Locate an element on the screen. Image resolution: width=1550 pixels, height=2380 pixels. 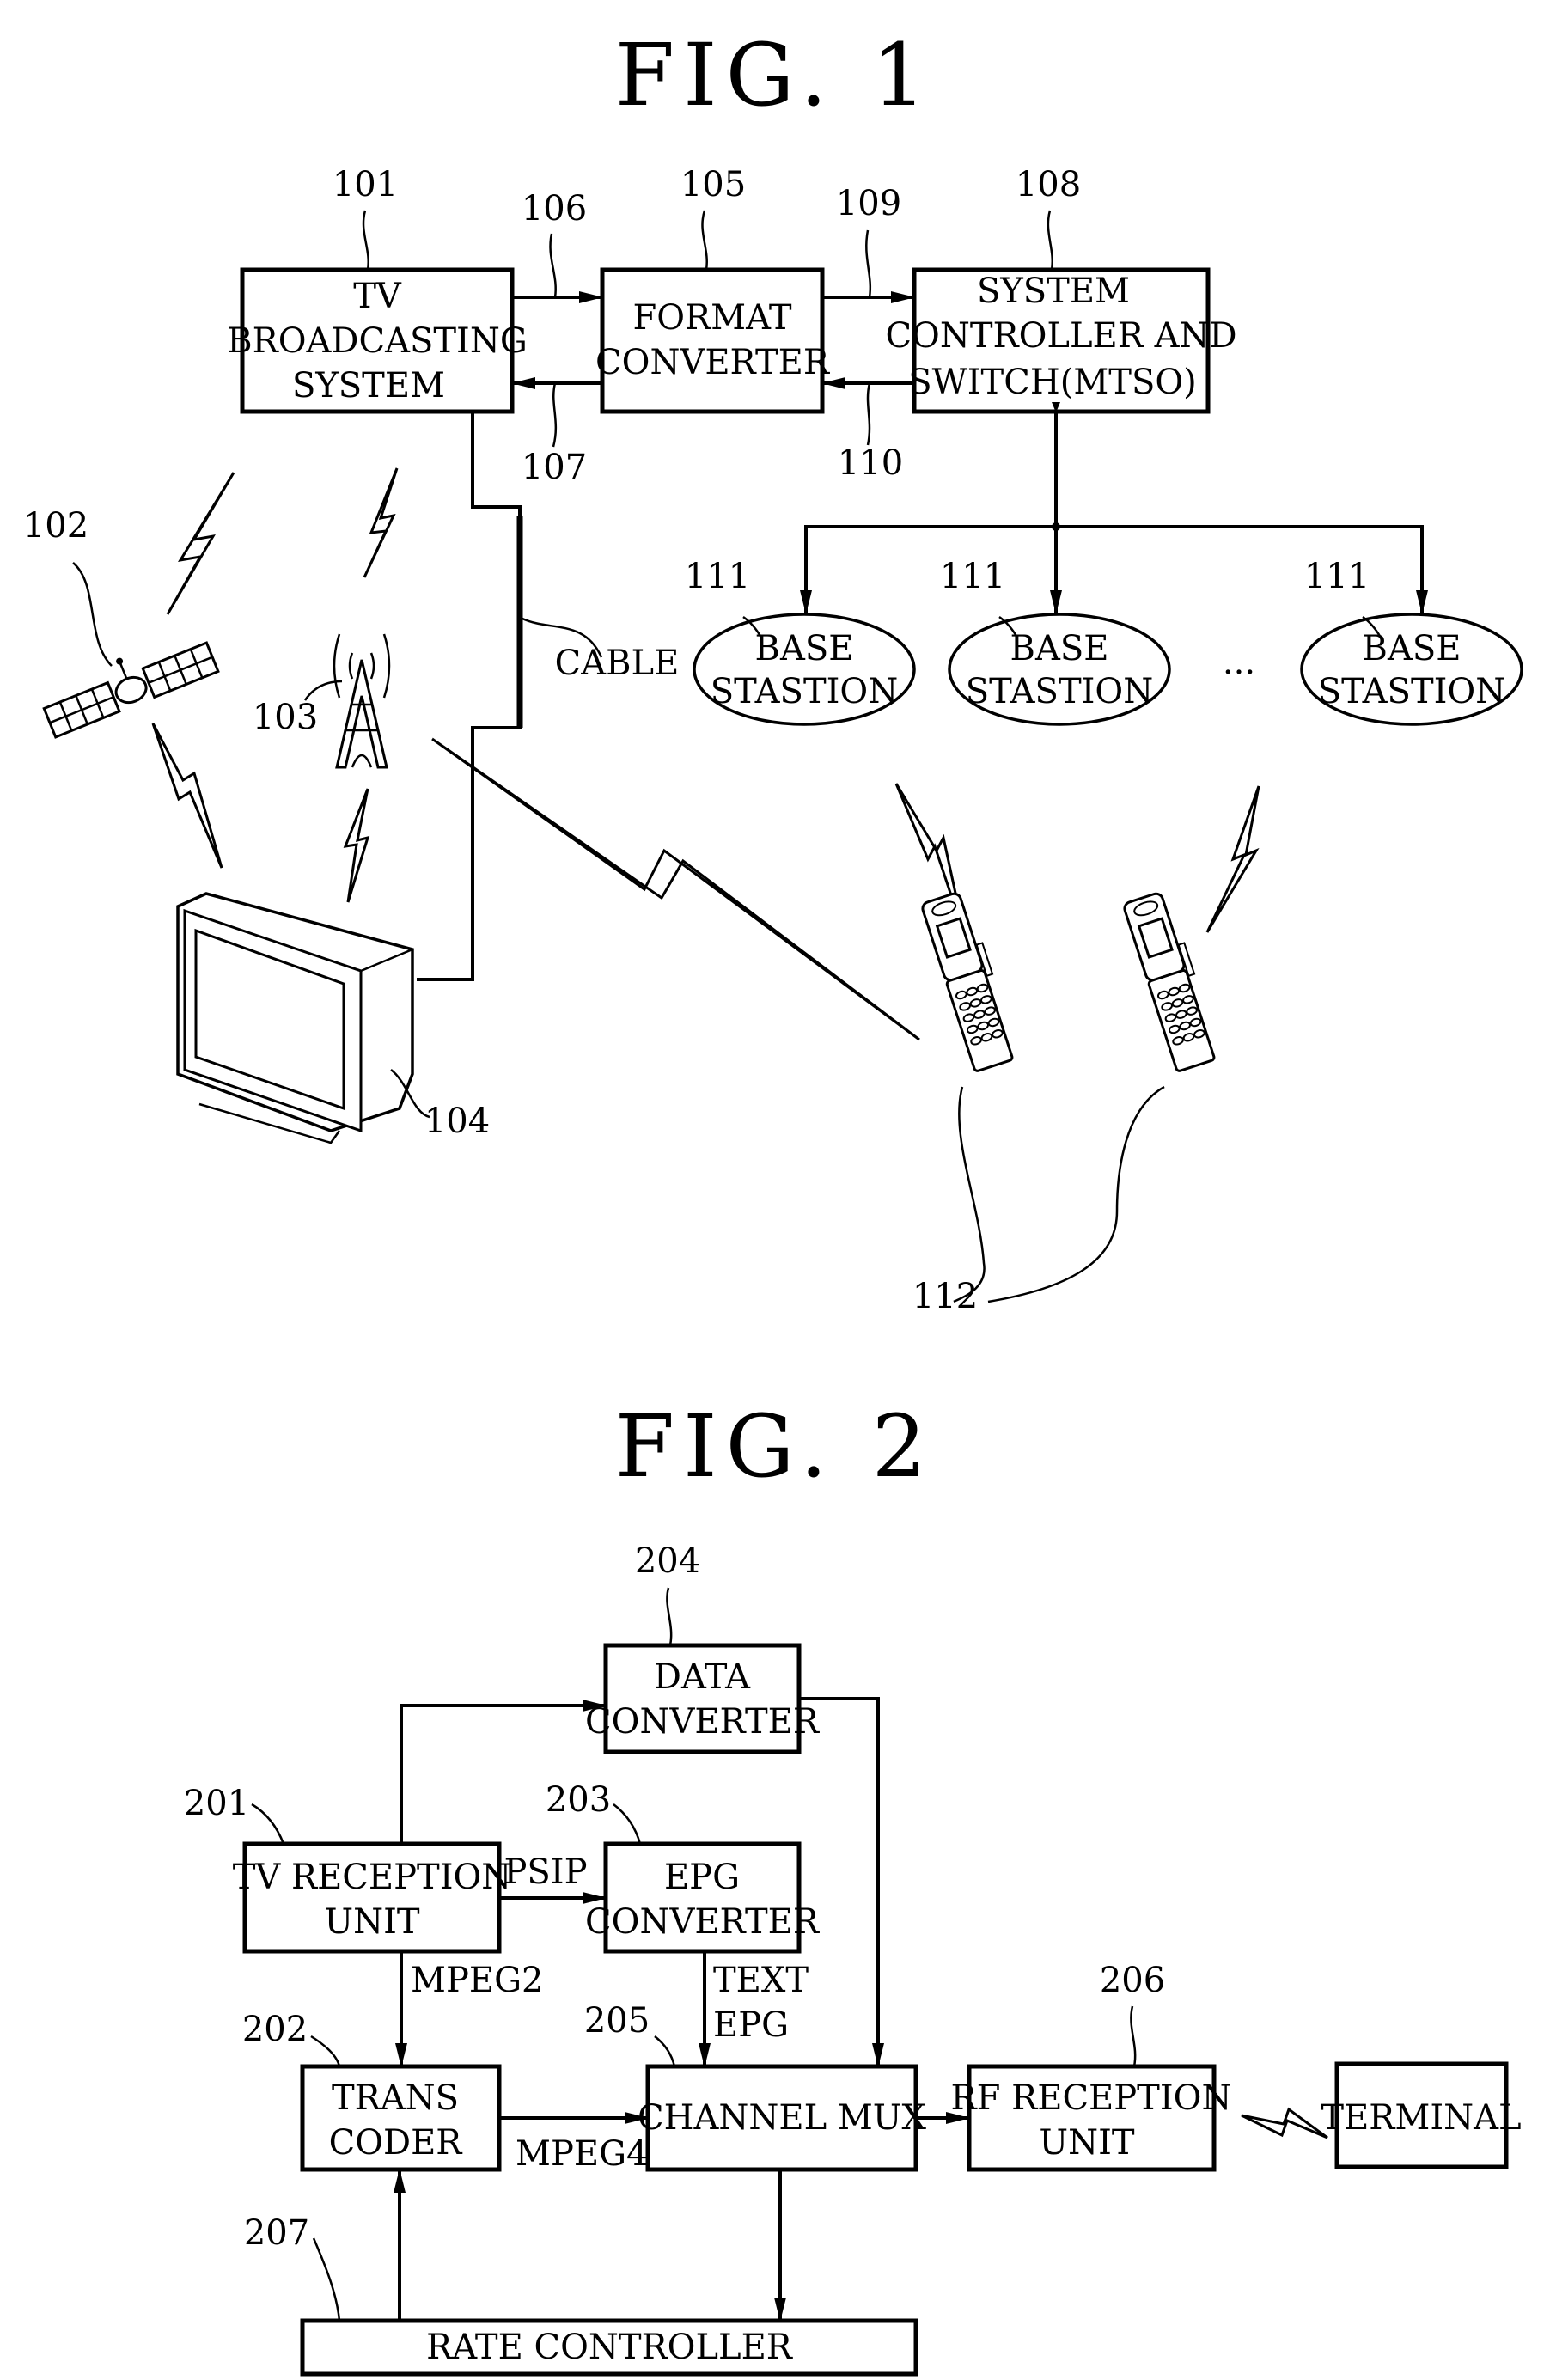
block-label: EPG is located at coordinates (702, 1877).